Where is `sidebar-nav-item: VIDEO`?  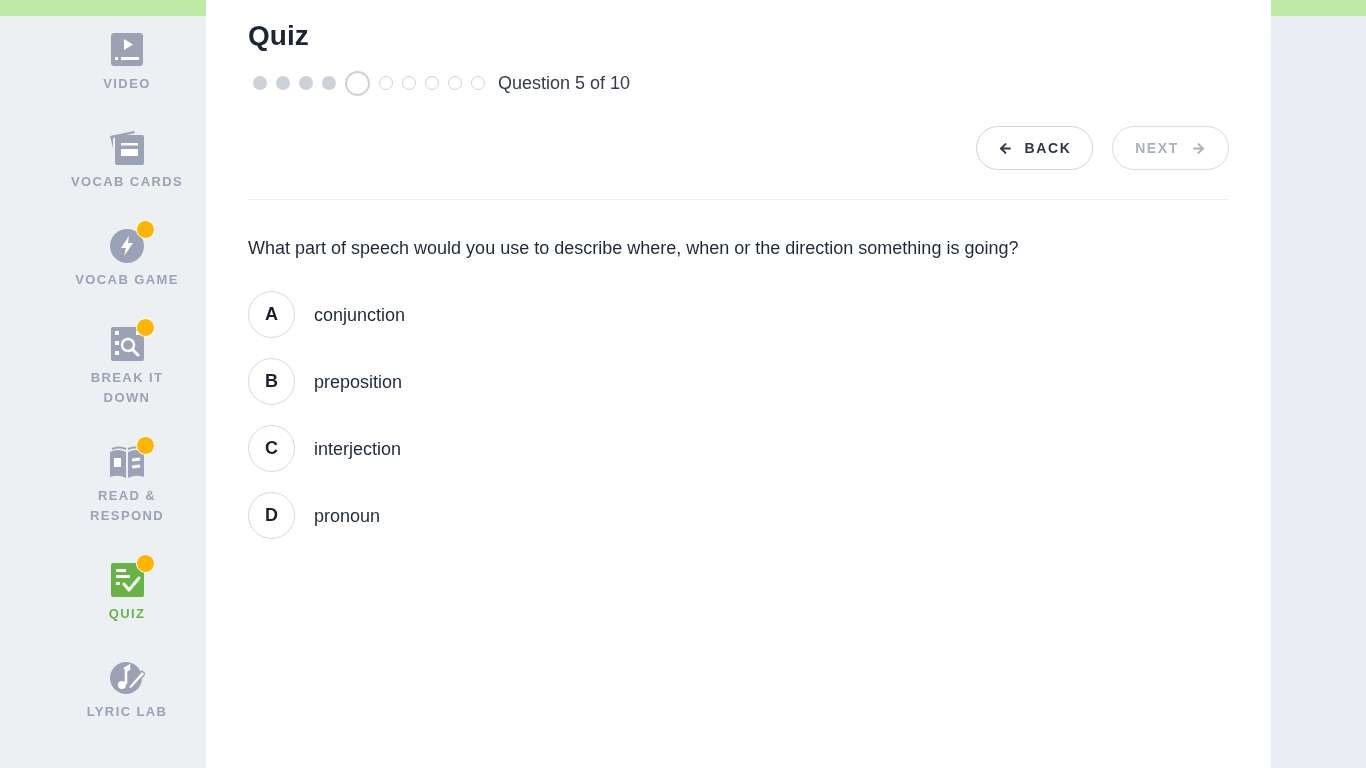
sidebar-nav-item: VIDEO is located at coordinates (127, 63).